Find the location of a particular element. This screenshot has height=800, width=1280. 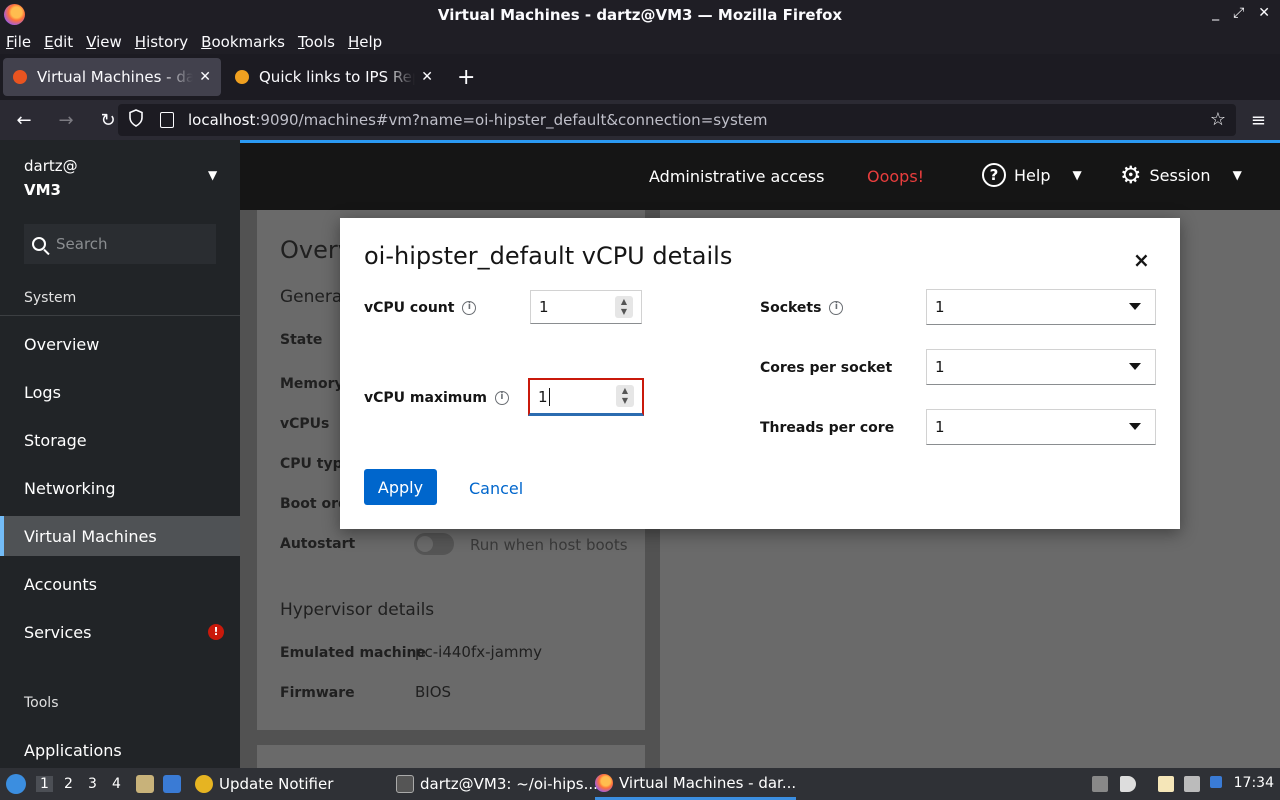

oops-link: Ooops! is located at coordinates (895, 176).